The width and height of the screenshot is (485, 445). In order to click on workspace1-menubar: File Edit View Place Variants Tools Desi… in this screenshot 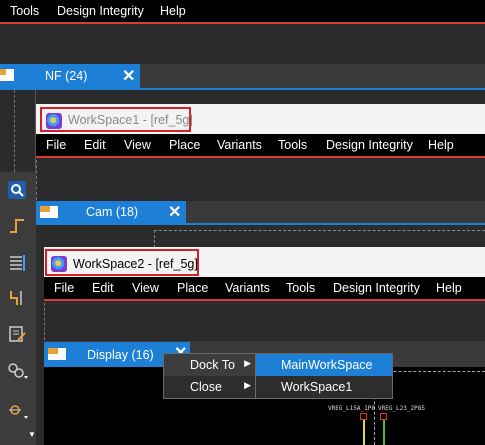, I will do `click(260, 146)`.